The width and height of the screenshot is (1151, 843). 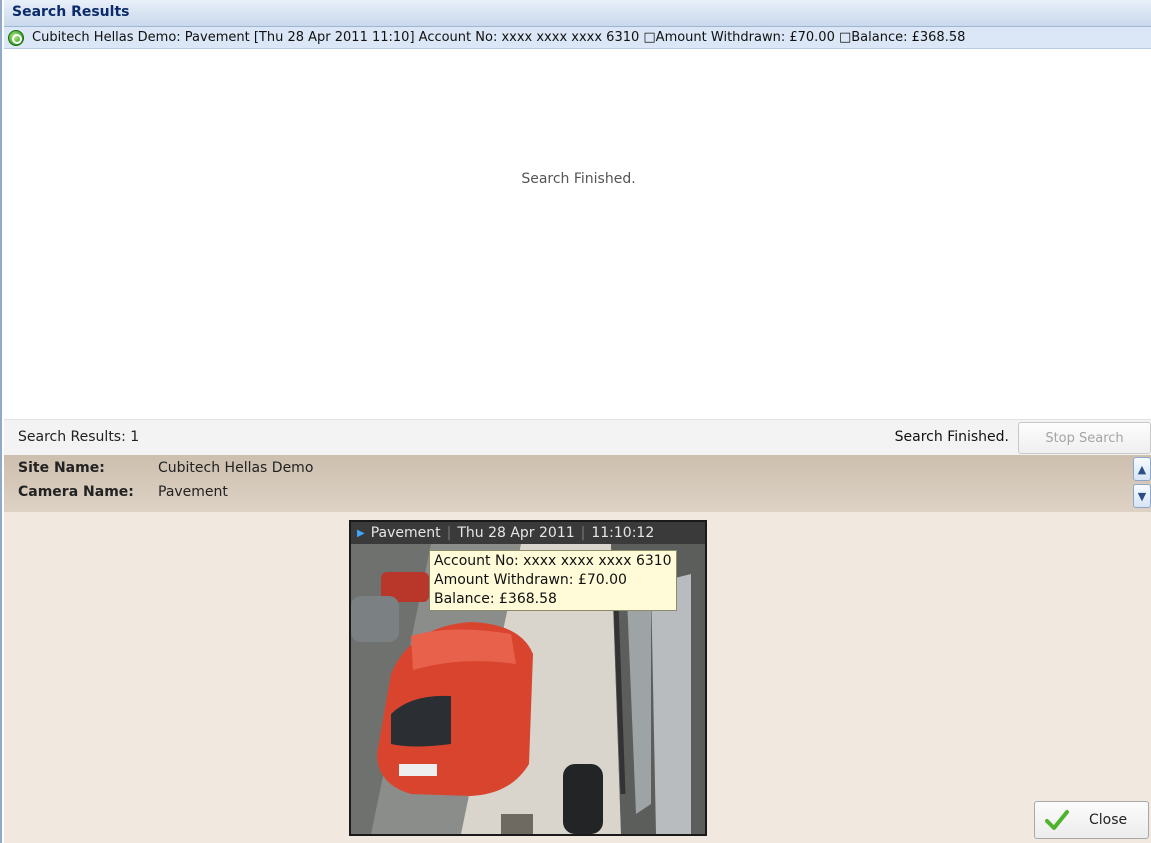 I want to click on results-count: Search Results: 1, so click(x=79, y=437).